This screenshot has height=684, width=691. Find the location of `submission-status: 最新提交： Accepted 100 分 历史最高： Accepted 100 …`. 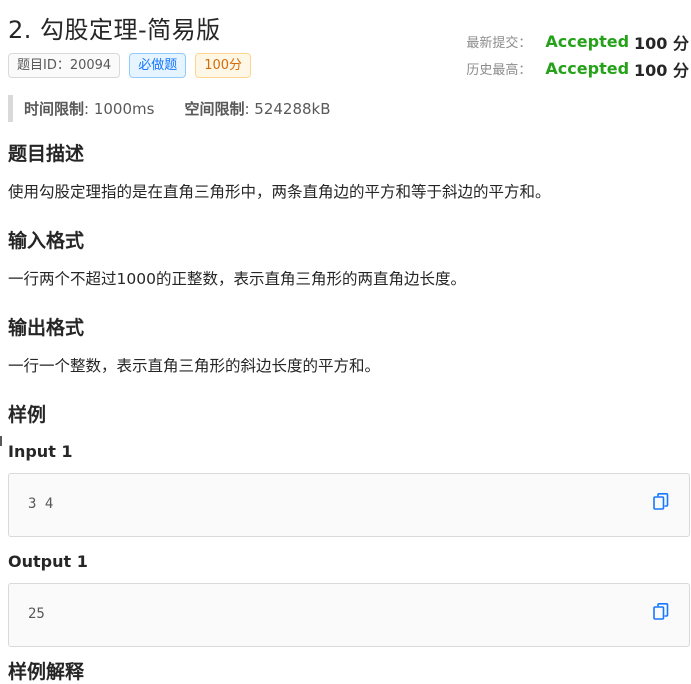

submission-status: 最新提交： Accepted 100 分 历史最高： Accepted 100 … is located at coordinates (577, 55).